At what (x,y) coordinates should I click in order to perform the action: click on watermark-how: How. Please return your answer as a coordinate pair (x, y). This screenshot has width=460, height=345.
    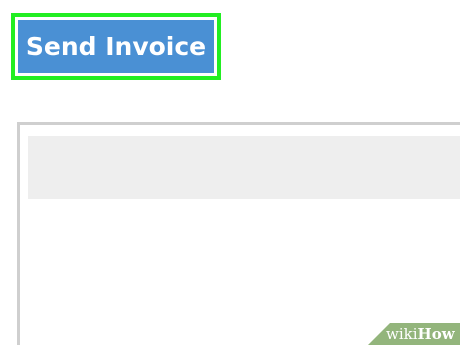
    Looking at the image, I should click on (436, 334).